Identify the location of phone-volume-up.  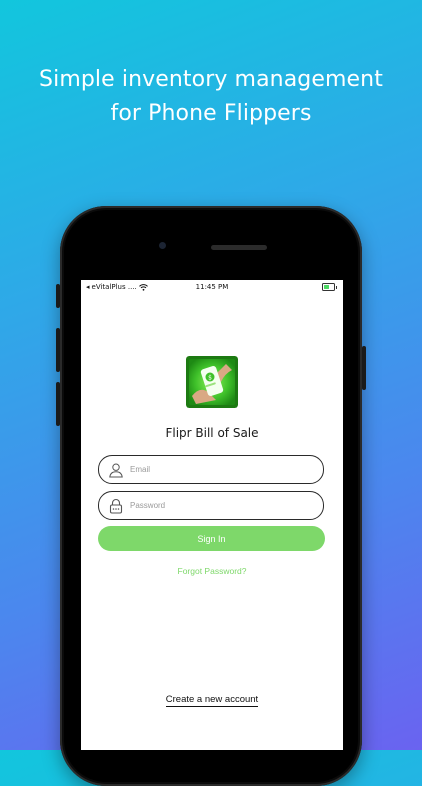
(58, 350).